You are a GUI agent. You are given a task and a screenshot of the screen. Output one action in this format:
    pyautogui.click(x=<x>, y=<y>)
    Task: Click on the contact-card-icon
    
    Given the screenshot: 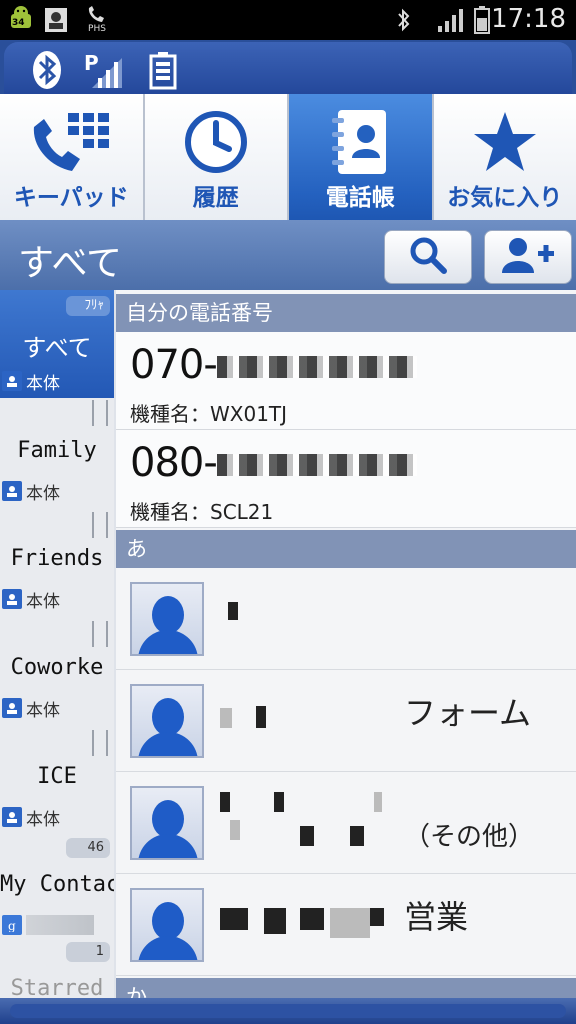 What is the action you would take?
    pyautogui.click(x=56, y=20)
    